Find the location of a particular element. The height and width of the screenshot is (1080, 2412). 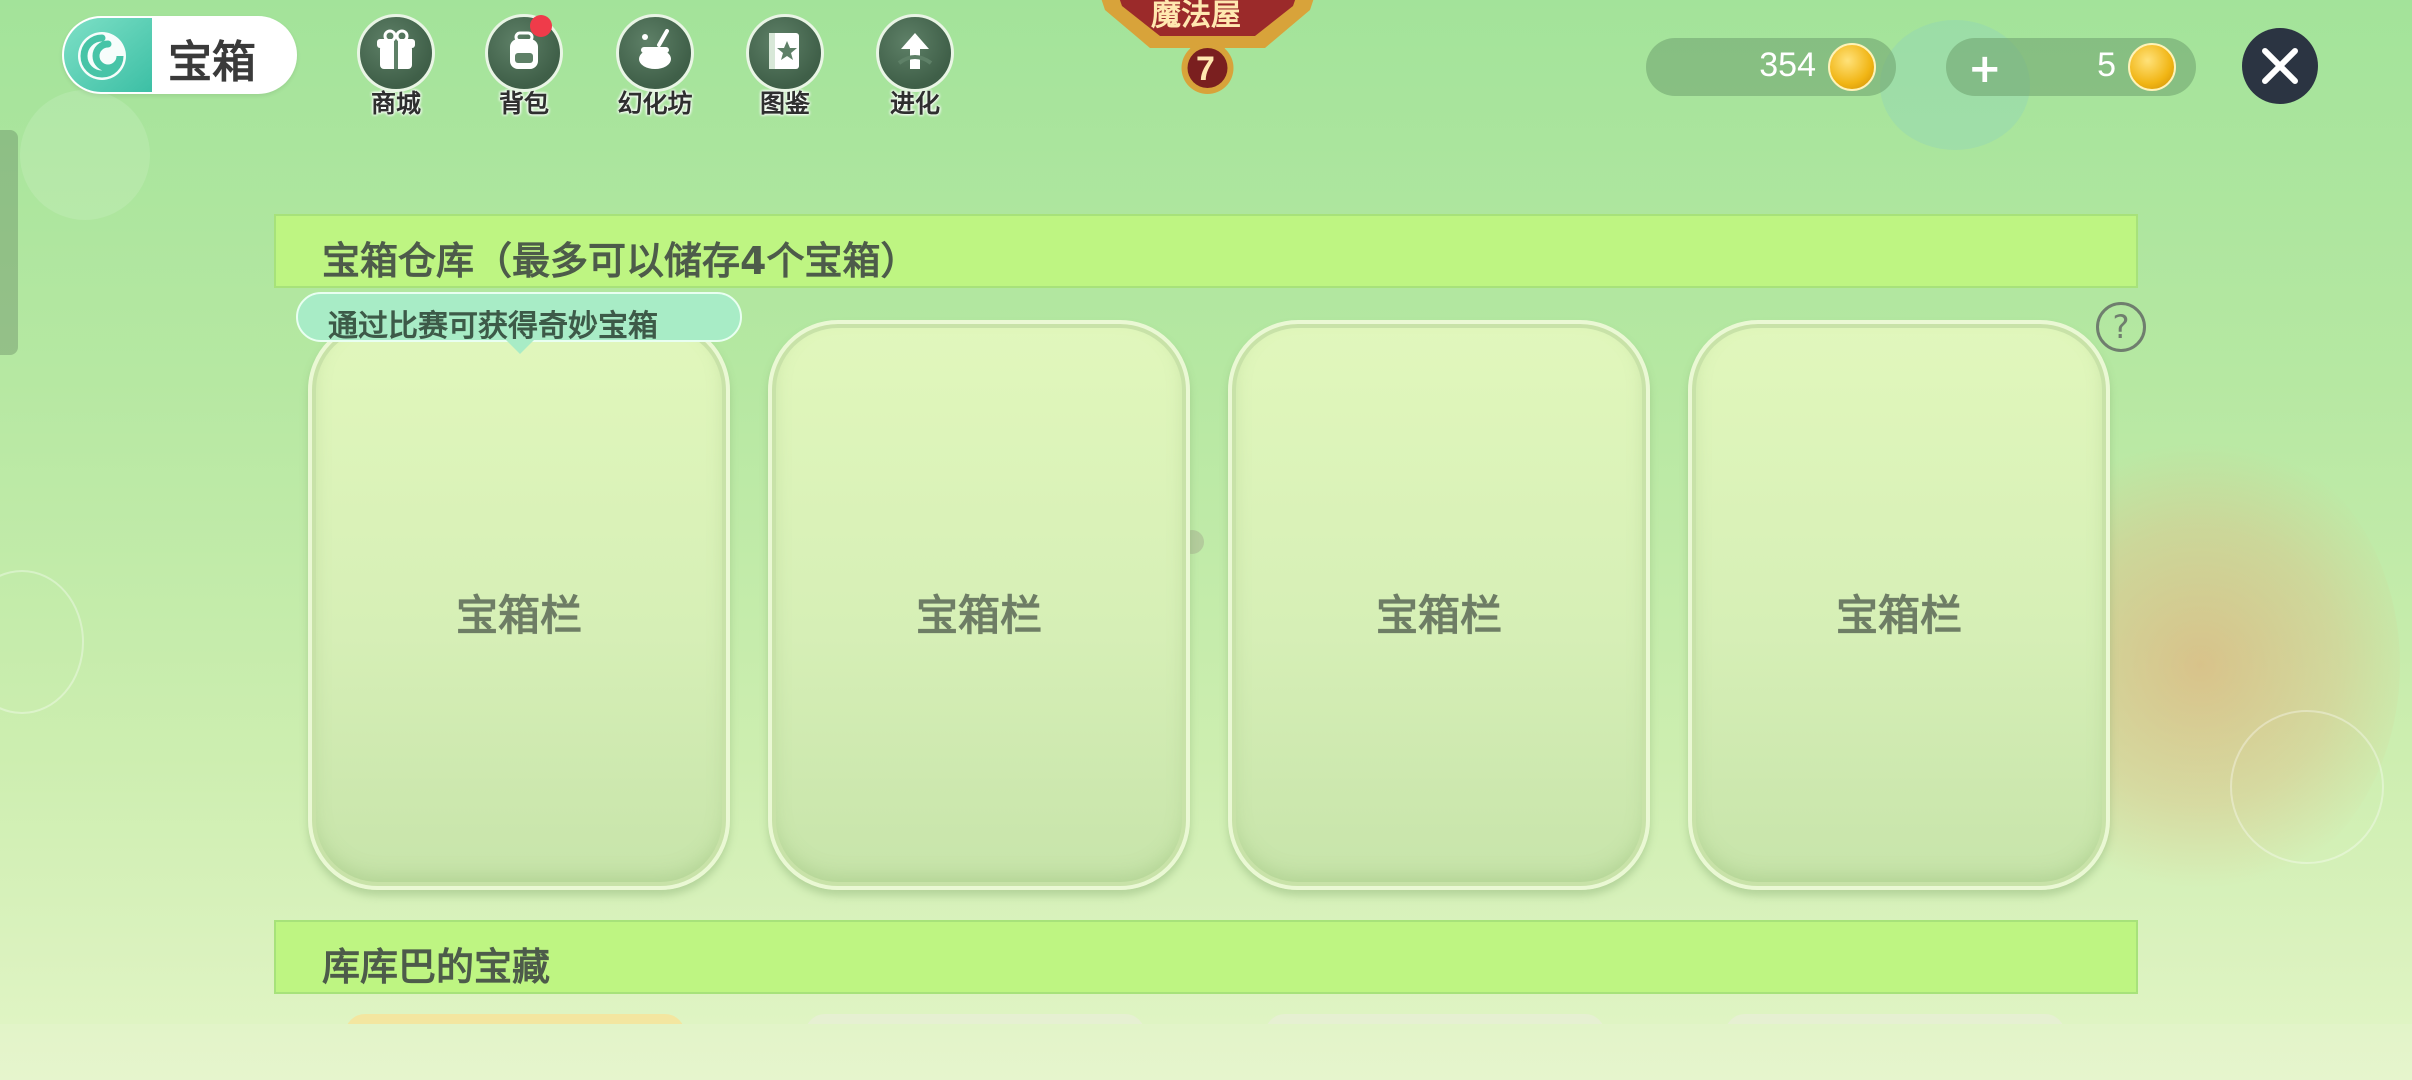

section-title: 库库巴的宝藏 is located at coordinates (436, 967).